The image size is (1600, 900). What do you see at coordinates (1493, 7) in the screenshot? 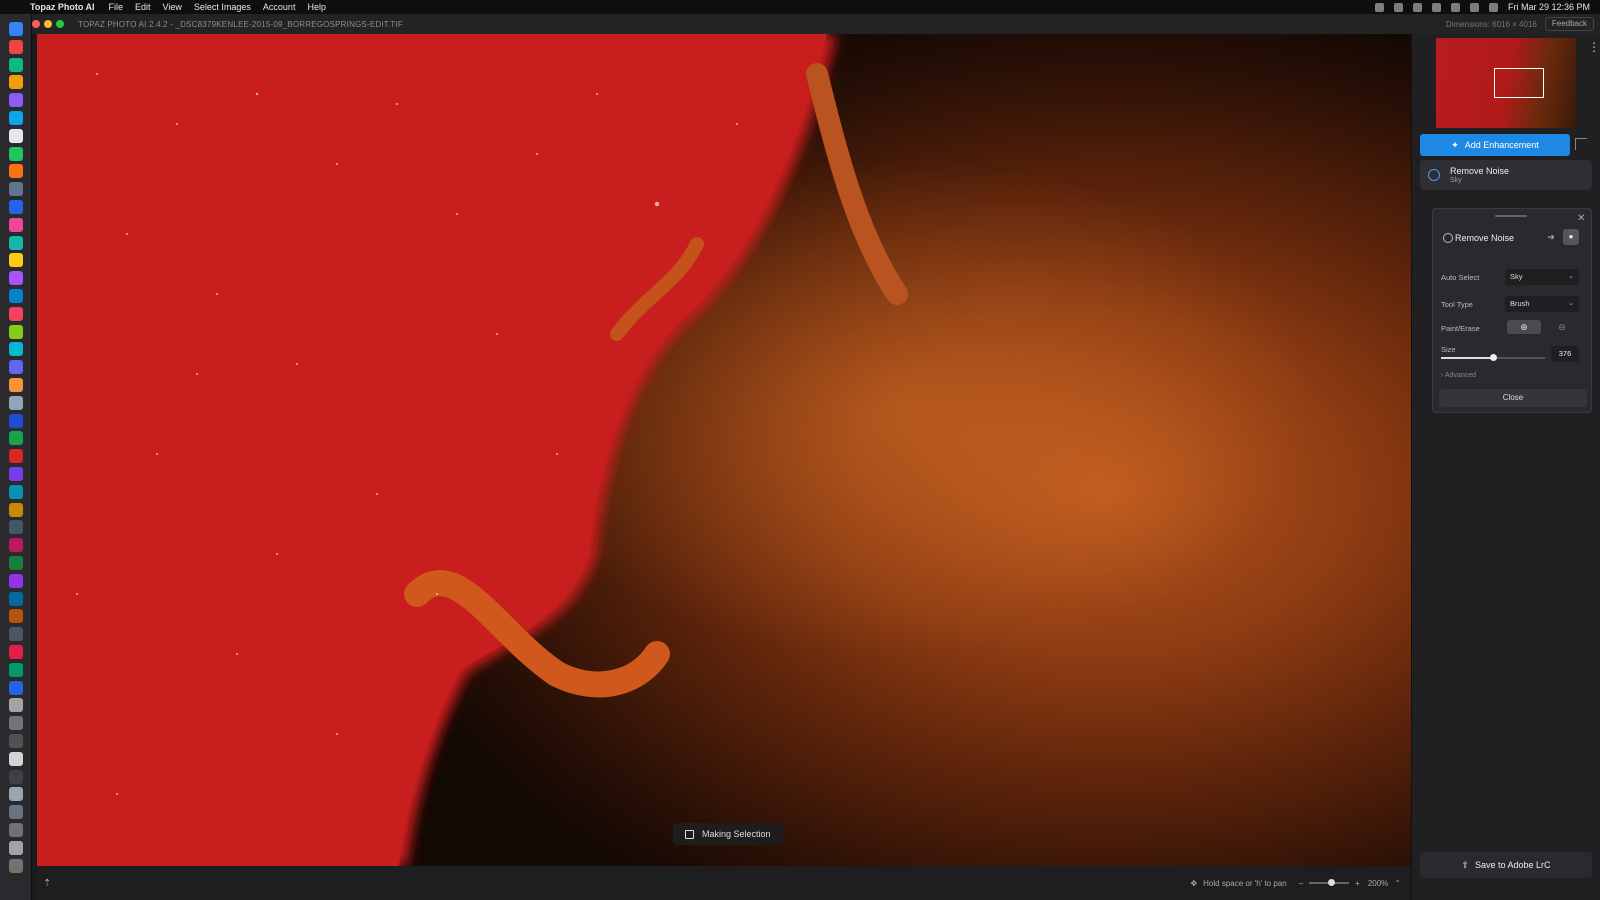
I see `tray-control-center-icon` at bounding box center [1493, 7].